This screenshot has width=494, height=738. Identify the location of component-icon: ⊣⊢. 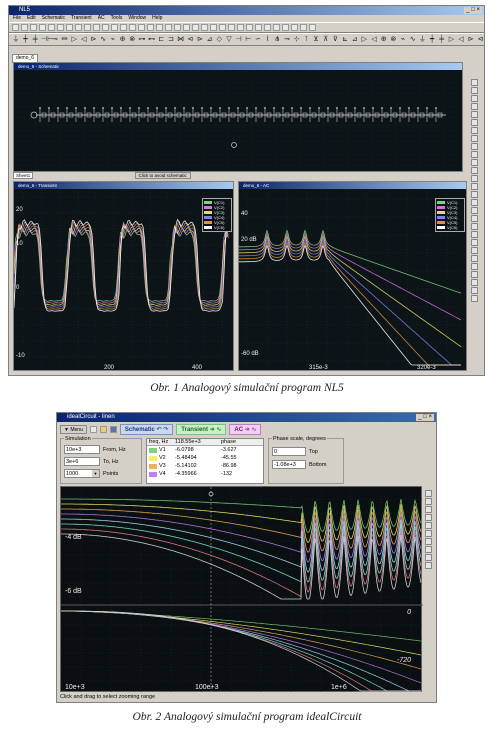
(47, 39).